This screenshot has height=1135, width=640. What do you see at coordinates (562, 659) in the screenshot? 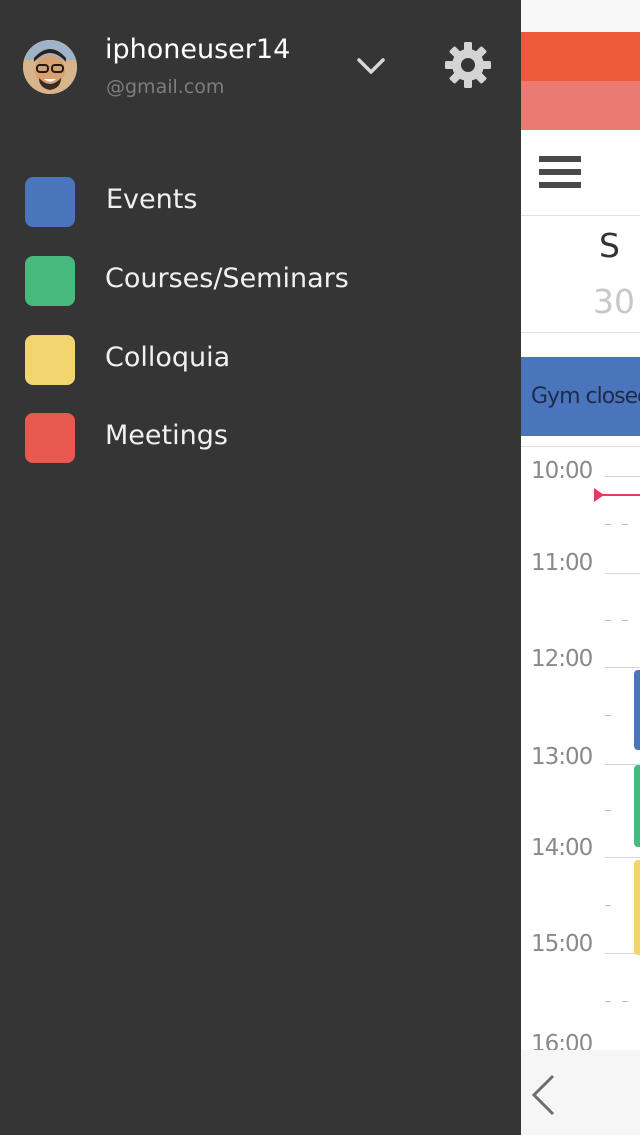
I see `hour-label: 12:00` at bounding box center [562, 659].